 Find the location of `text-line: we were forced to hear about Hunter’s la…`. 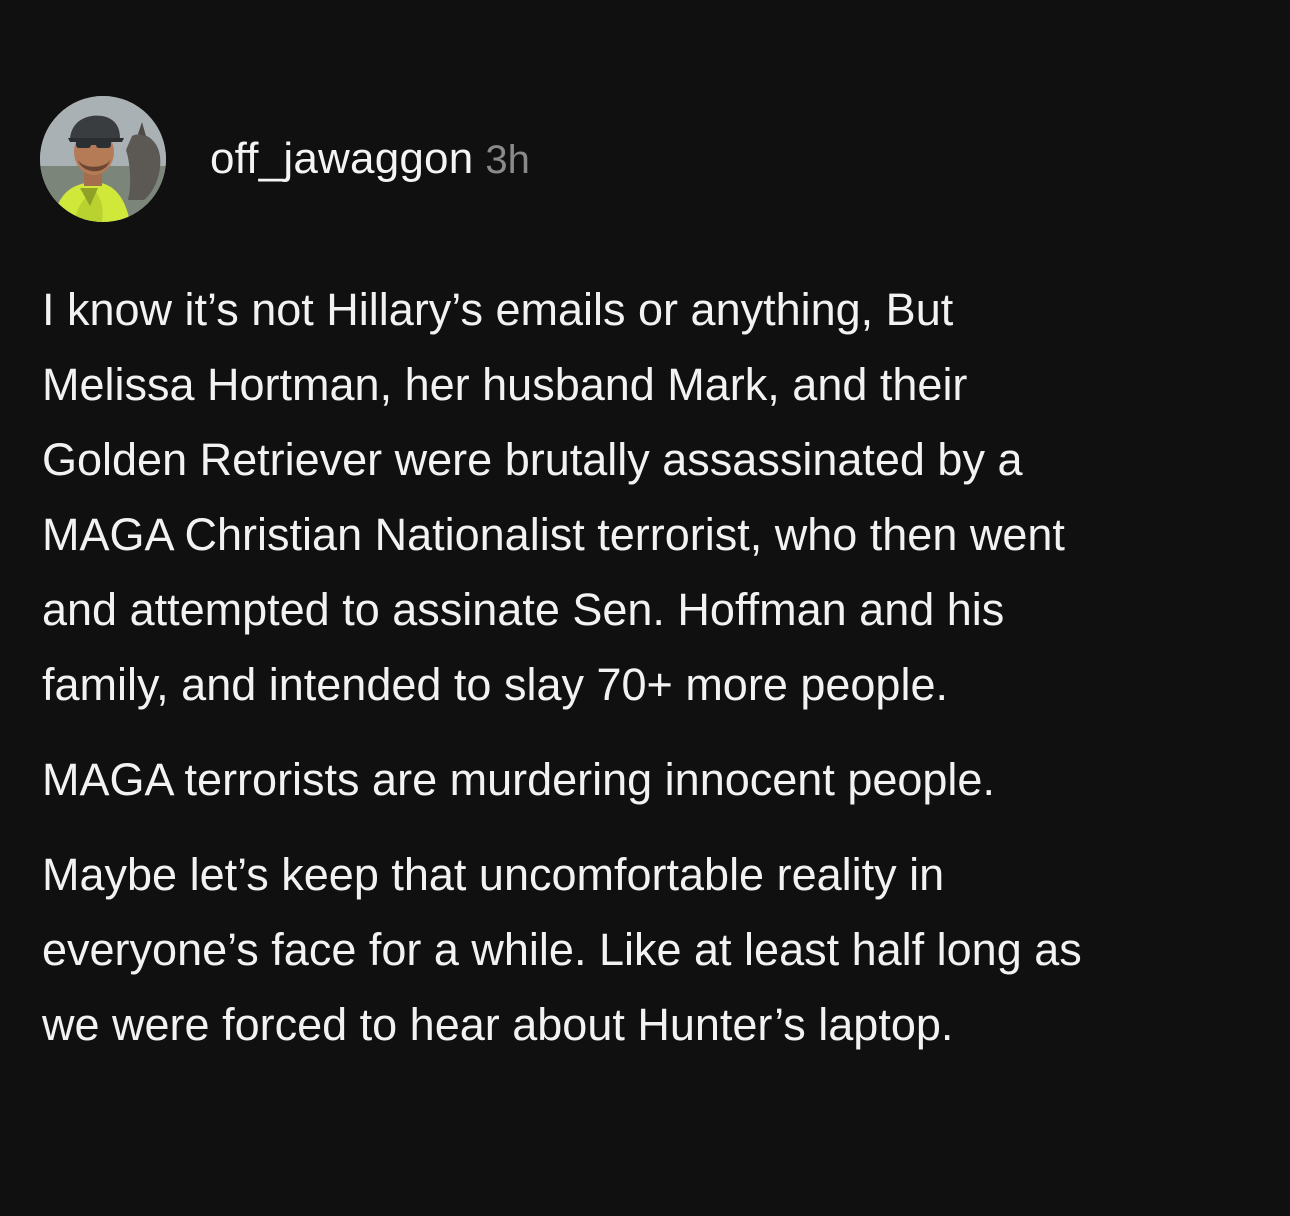

text-line: we were forced to hear about Hunter’s la… is located at coordinates (498, 1024).